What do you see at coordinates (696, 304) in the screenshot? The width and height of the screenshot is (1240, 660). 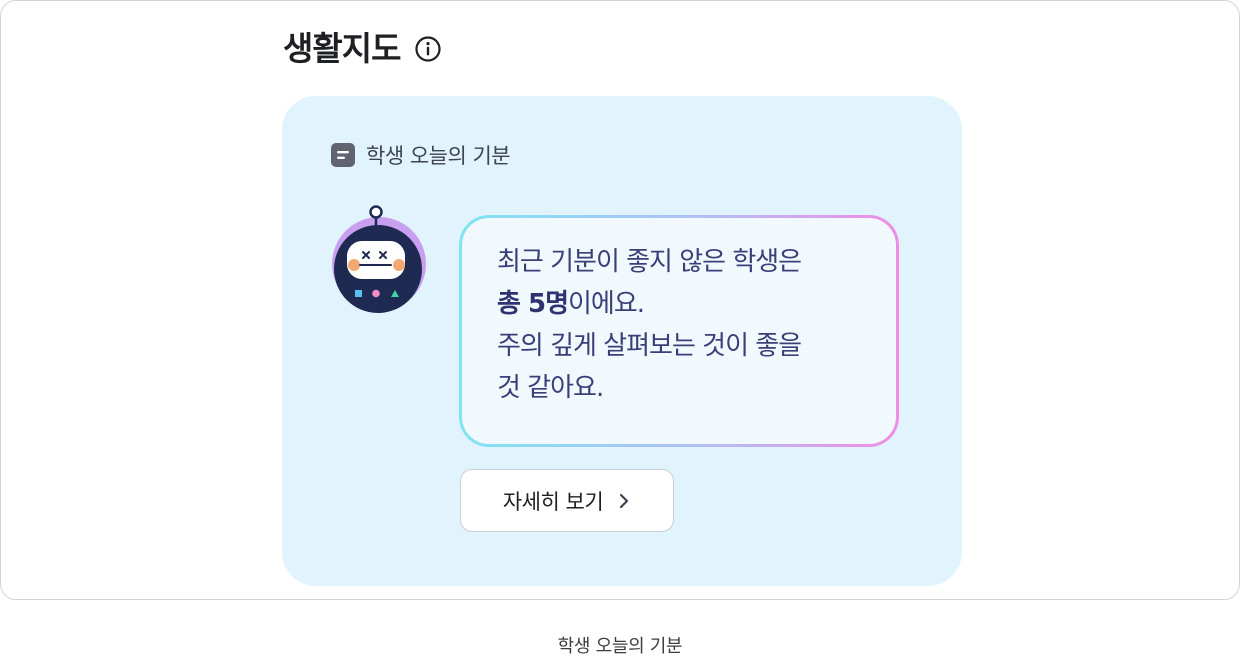 I see `message-line-2: 총 5명이에요.` at bounding box center [696, 304].